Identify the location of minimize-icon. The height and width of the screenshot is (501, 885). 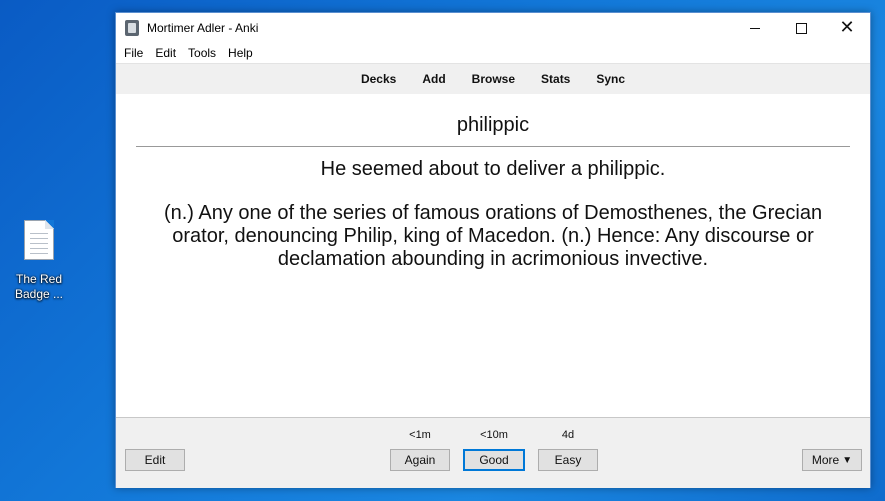
(755, 28).